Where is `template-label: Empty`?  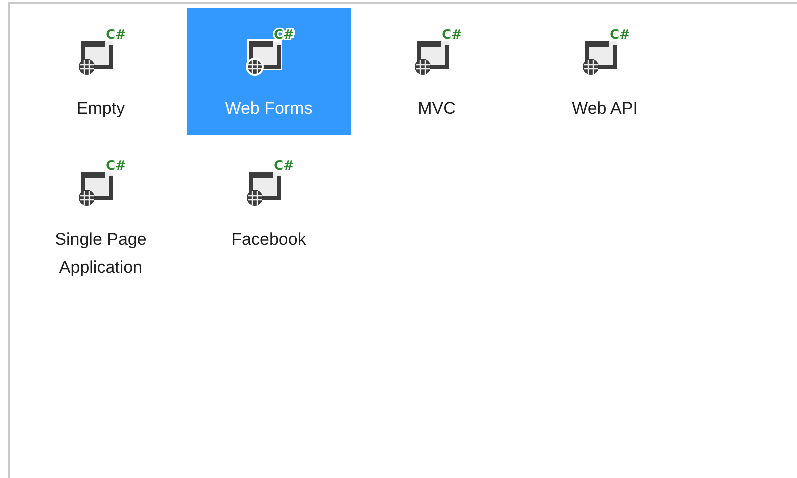 template-label: Empty is located at coordinates (101, 109).